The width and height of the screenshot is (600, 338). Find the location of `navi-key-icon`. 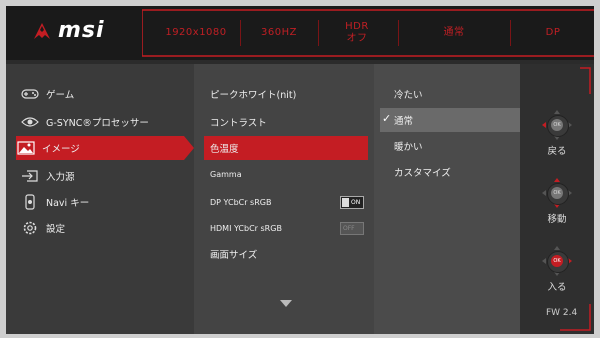

navi-key-icon is located at coordinates (30, 202).